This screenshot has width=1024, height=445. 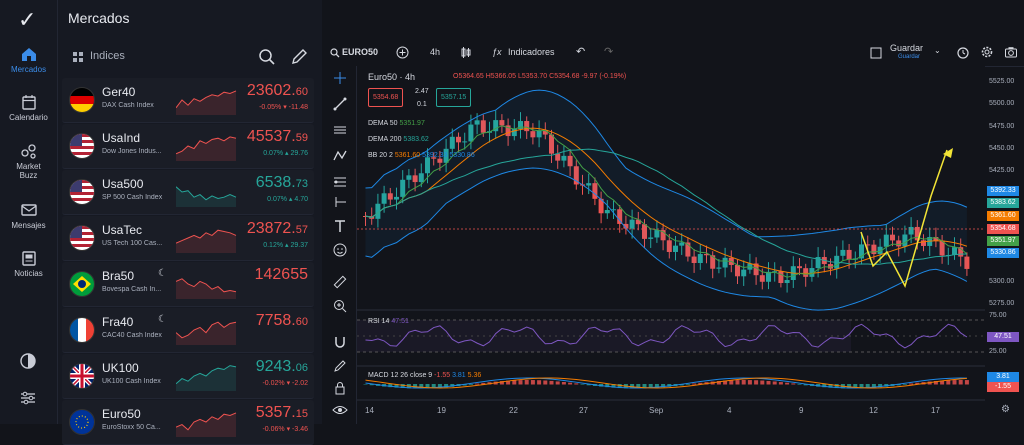 I want to click on price-decimals: 60, so click(x=301, y=322).